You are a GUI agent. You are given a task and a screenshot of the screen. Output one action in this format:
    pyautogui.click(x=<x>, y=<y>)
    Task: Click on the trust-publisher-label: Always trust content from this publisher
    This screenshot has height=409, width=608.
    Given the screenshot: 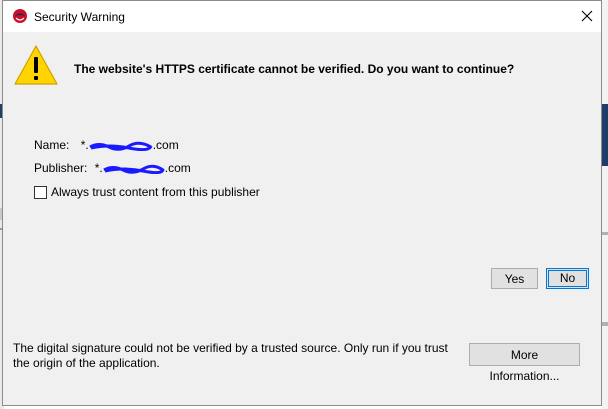 What is the action you would take?
    pyautogui.click(x=155, y=192)
    